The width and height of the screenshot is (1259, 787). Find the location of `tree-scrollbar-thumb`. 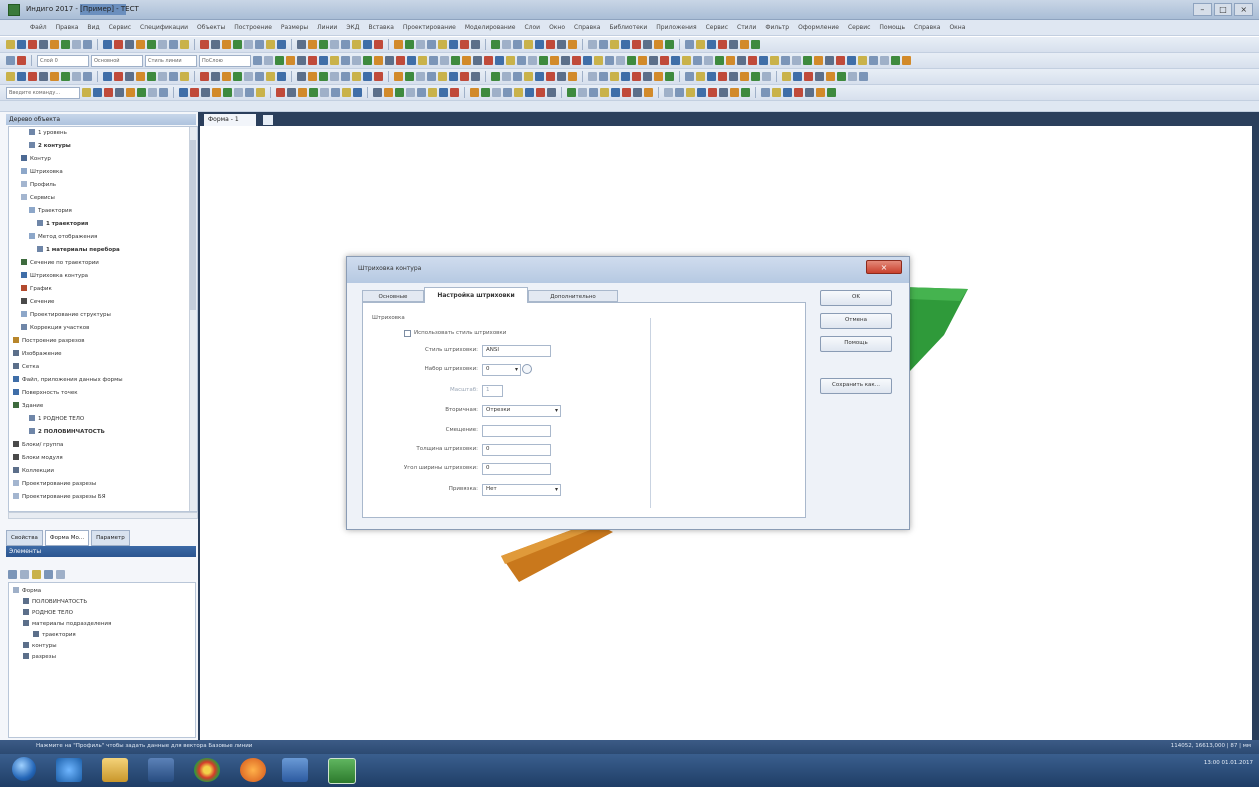

tree-scrollbar-thumb is located at coordinates (193, 225).